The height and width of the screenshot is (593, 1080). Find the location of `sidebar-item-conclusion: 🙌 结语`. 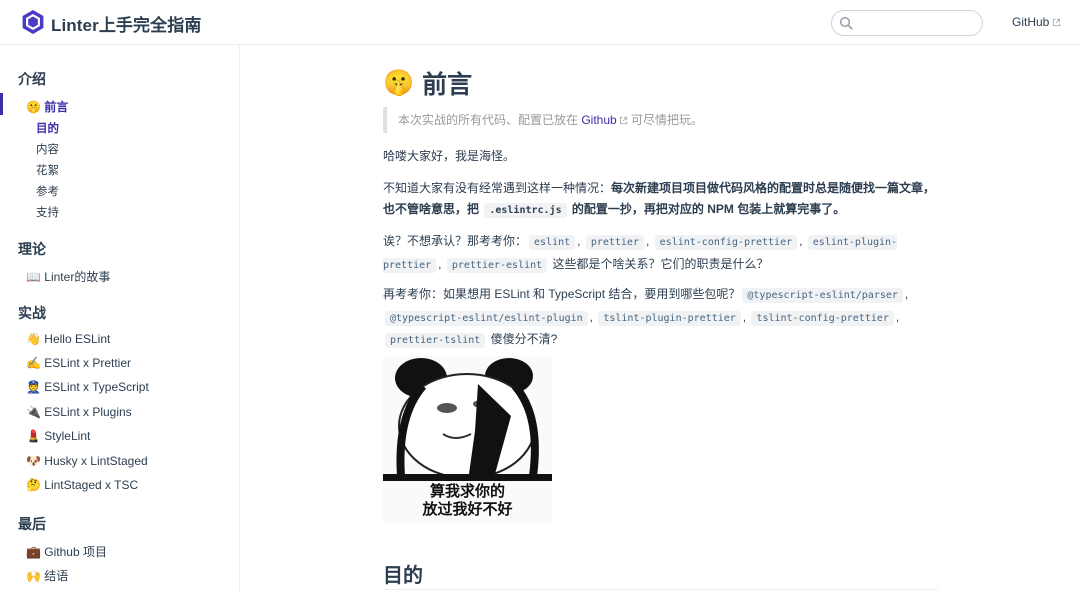

sidebar-item-conclusion: 🙌 结语 is located at coordinates (47, 575).